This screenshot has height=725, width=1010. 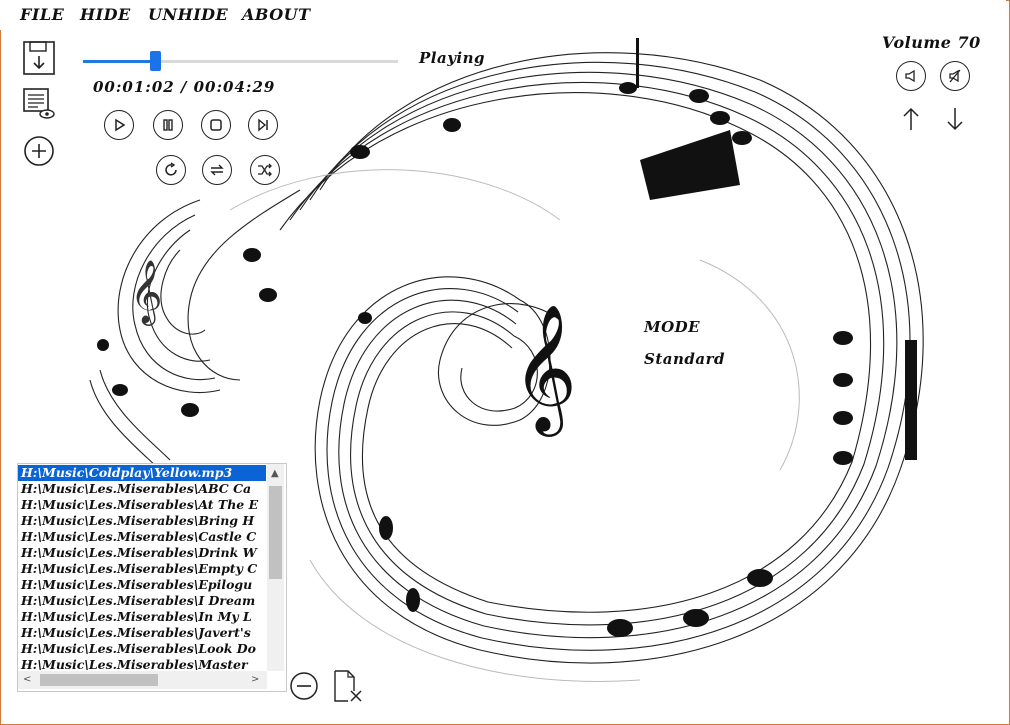 I want to click on playlist-item: H:\Music\Les.Miserables\At The E, so click(x=149, y=505).